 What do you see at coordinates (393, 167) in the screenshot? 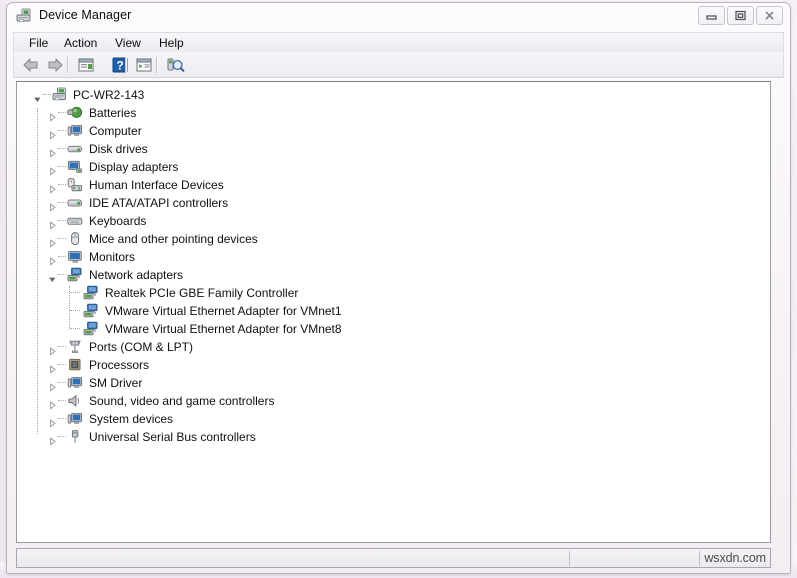
I see `tree-node-display-adapters: Display adapters` at bounding box center [393, 167].